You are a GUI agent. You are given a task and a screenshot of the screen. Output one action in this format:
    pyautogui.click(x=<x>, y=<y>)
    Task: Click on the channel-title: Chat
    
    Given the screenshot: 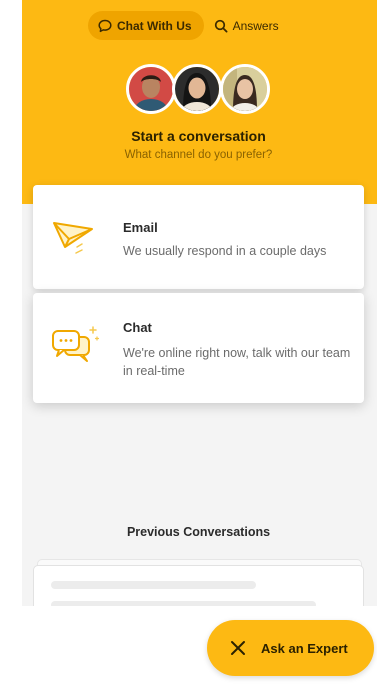 What is the action you would take?
    pyautogui.click(x=137, y=327)
    